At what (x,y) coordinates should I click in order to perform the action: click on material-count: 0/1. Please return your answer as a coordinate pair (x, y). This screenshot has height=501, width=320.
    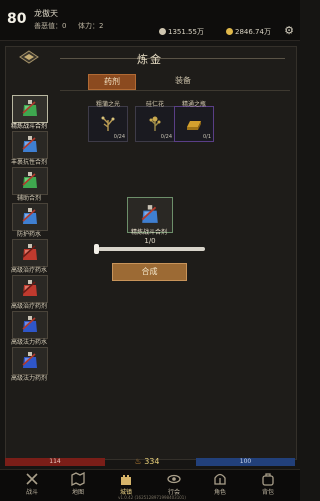
    Looking at the image, I should click on (206, 137).